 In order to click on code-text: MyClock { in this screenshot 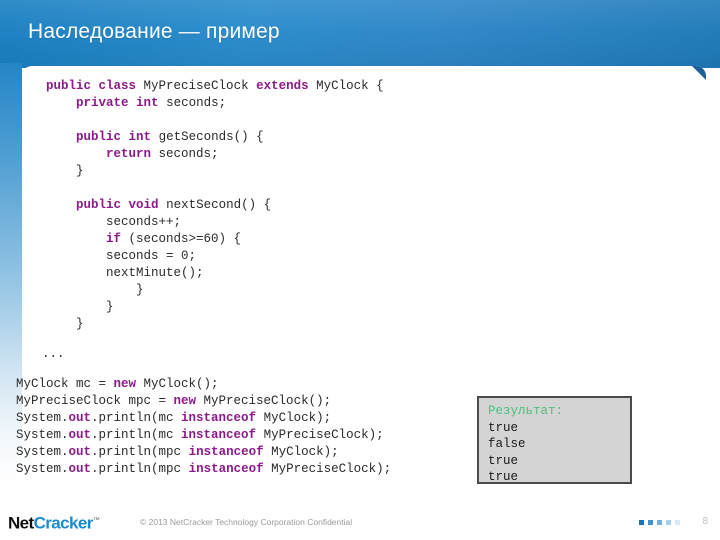, I will do `click(346, 86)`.